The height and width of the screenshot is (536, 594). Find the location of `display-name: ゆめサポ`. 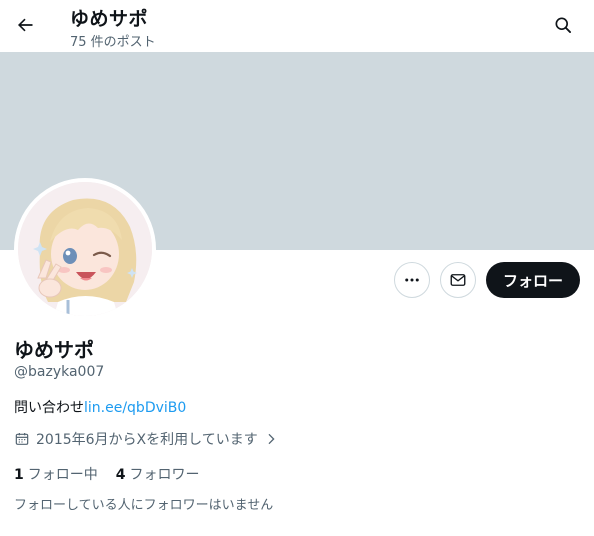

display-name: ゆめサポ is located at coordinates (54, 350).